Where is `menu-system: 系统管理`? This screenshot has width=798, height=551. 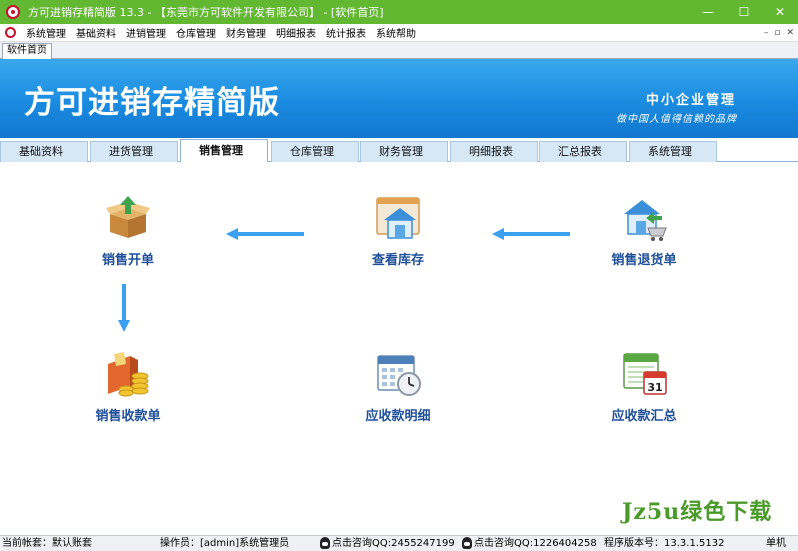 menu-system: 系统管理 is located at coordinates (46, 32).